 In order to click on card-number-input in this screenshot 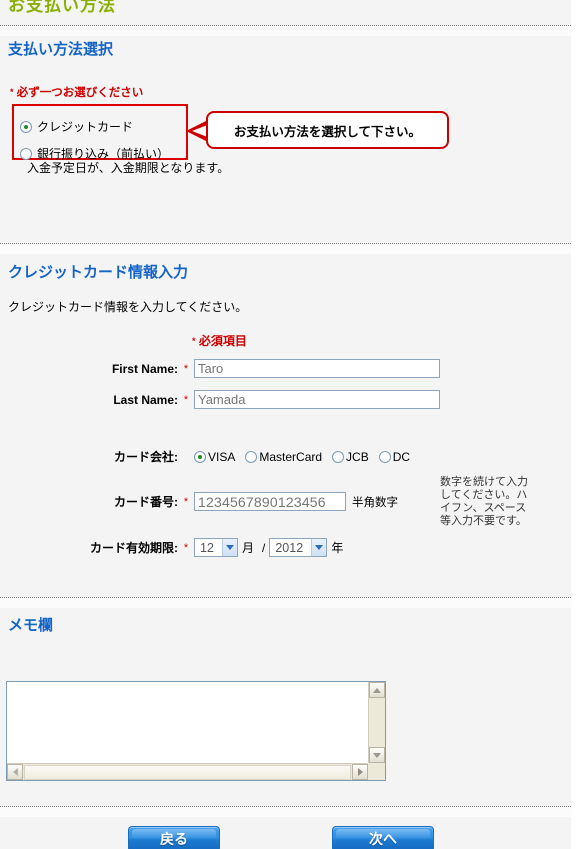, I will do `click(270, 501)`.